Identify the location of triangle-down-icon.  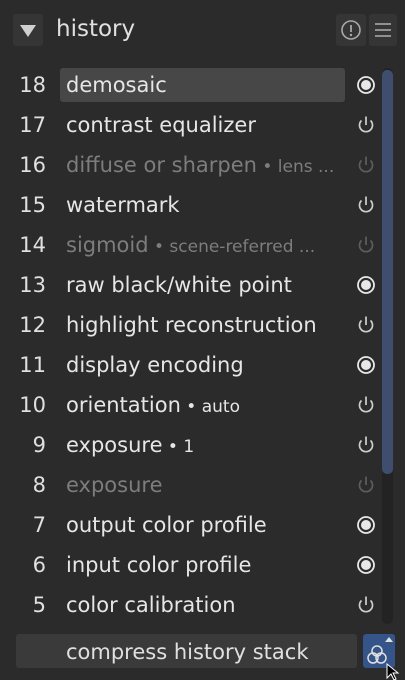
(28, 31).